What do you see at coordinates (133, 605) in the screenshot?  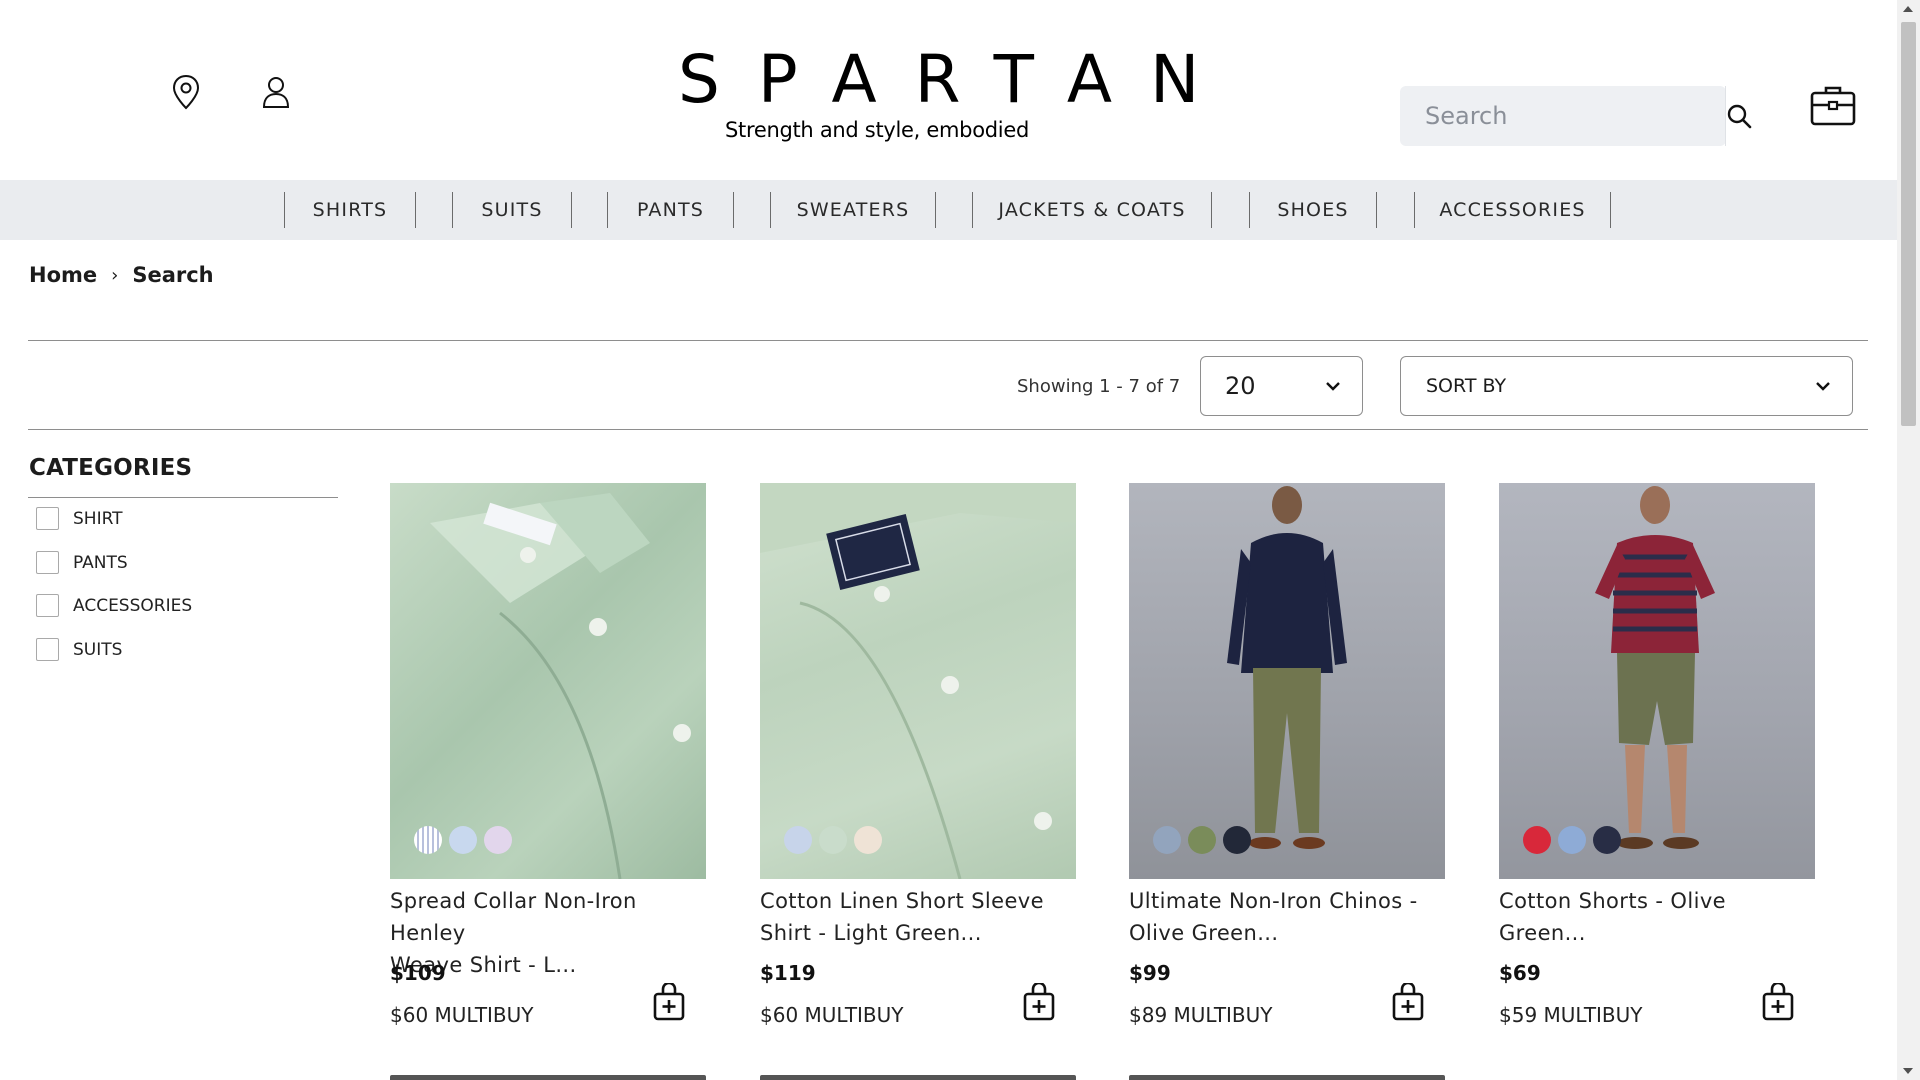 I see `category-label: ACCESSORIES` at bounding box center [133, 605].